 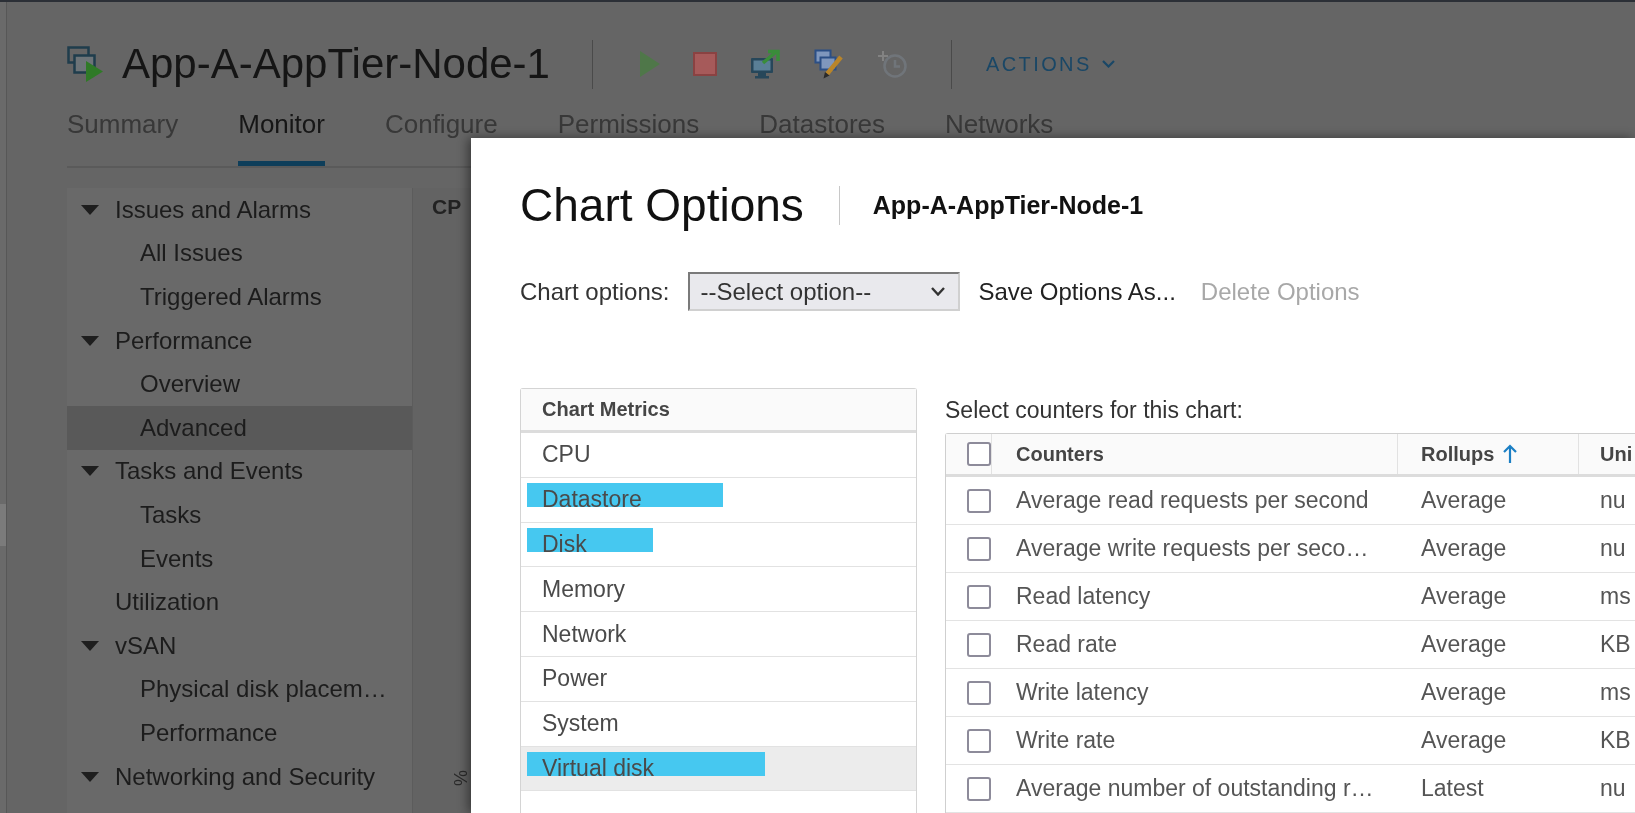 What do you see at coordinates (1066, 740) in the screenshot?
I see `table-cell-text: Write rate` at bounding box center [1066, 740].